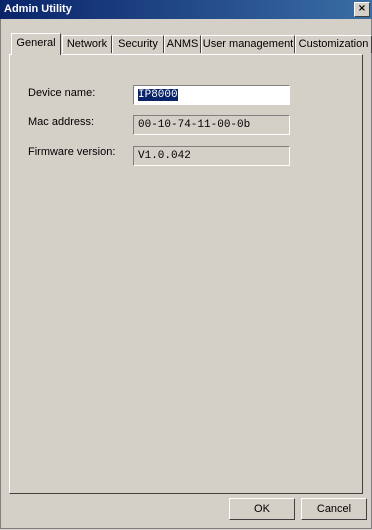 Image resolution: width=372 pixels, height=530 pixels. I want to click on tab-security: Security, so click(138, 44).